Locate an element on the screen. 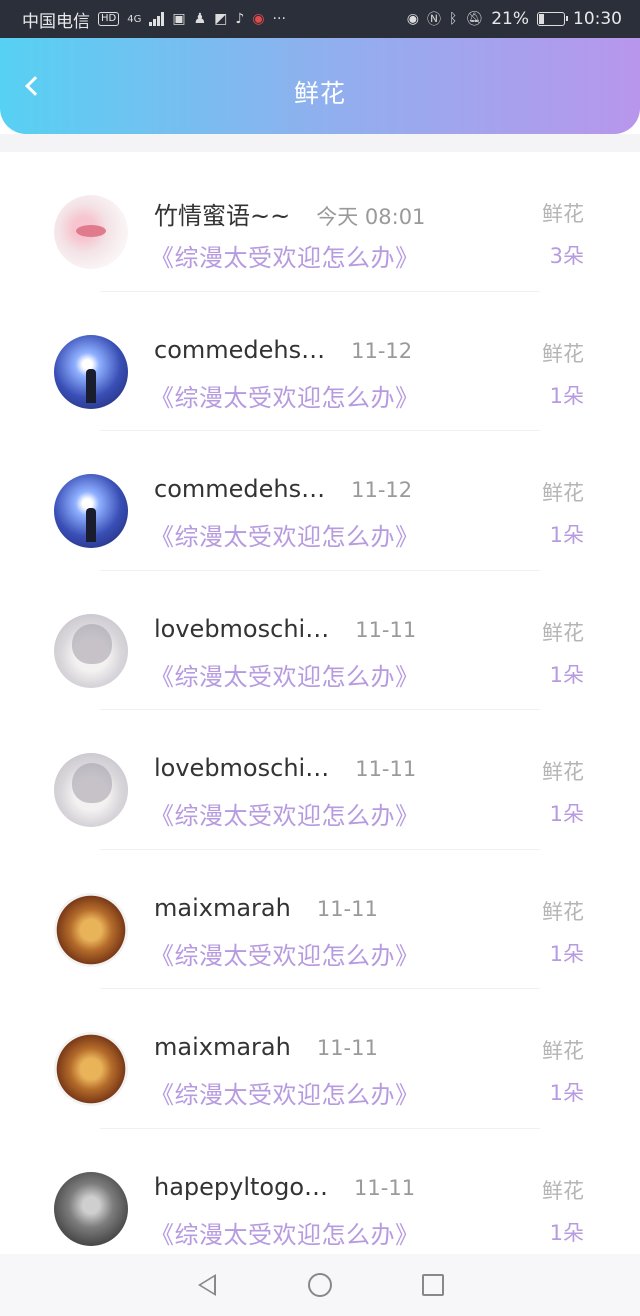  carrier-label: 中国电信 is located at coordinates (56, 21).